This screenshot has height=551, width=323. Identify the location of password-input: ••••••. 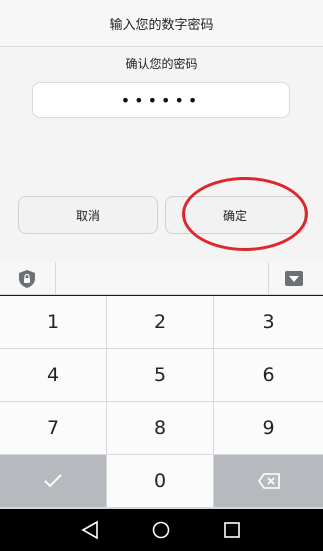
(161, 100).